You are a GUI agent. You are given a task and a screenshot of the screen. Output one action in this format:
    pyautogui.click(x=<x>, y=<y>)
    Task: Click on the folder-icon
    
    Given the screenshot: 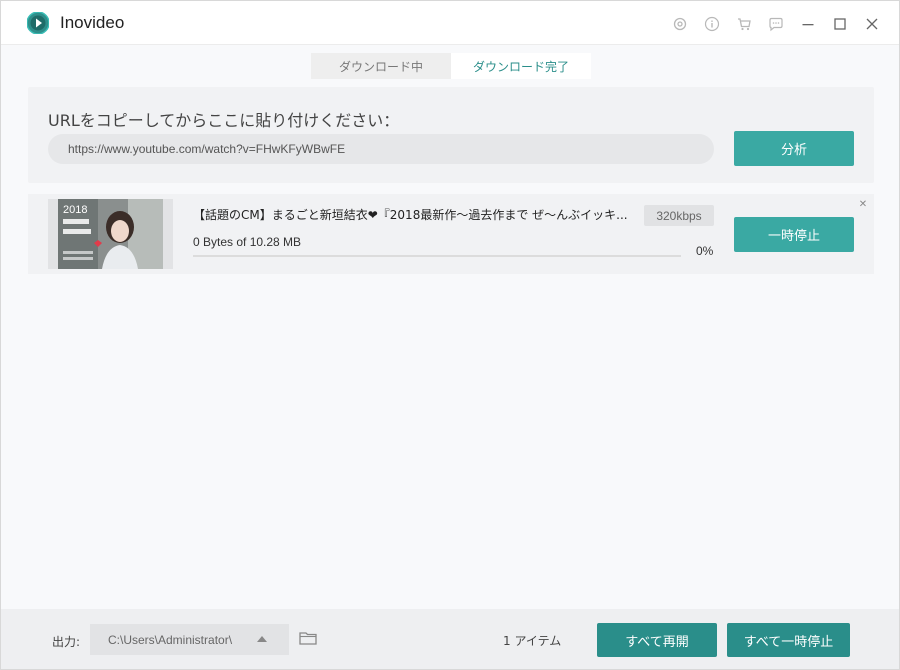 What is the action you would take?
    pyautogui.click(x=308, y=638)
    